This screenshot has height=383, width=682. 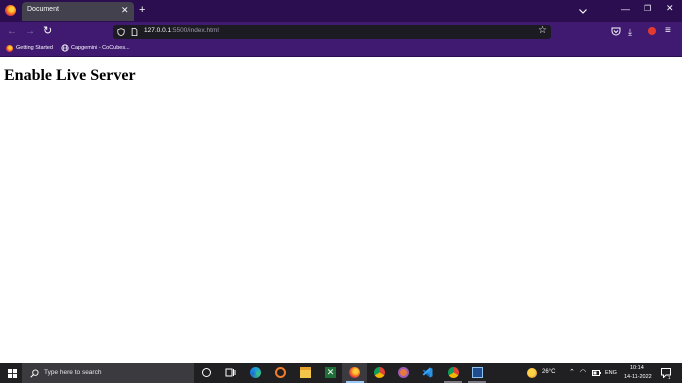 I want to click on task-view-icon, so click(x=230, y=372).